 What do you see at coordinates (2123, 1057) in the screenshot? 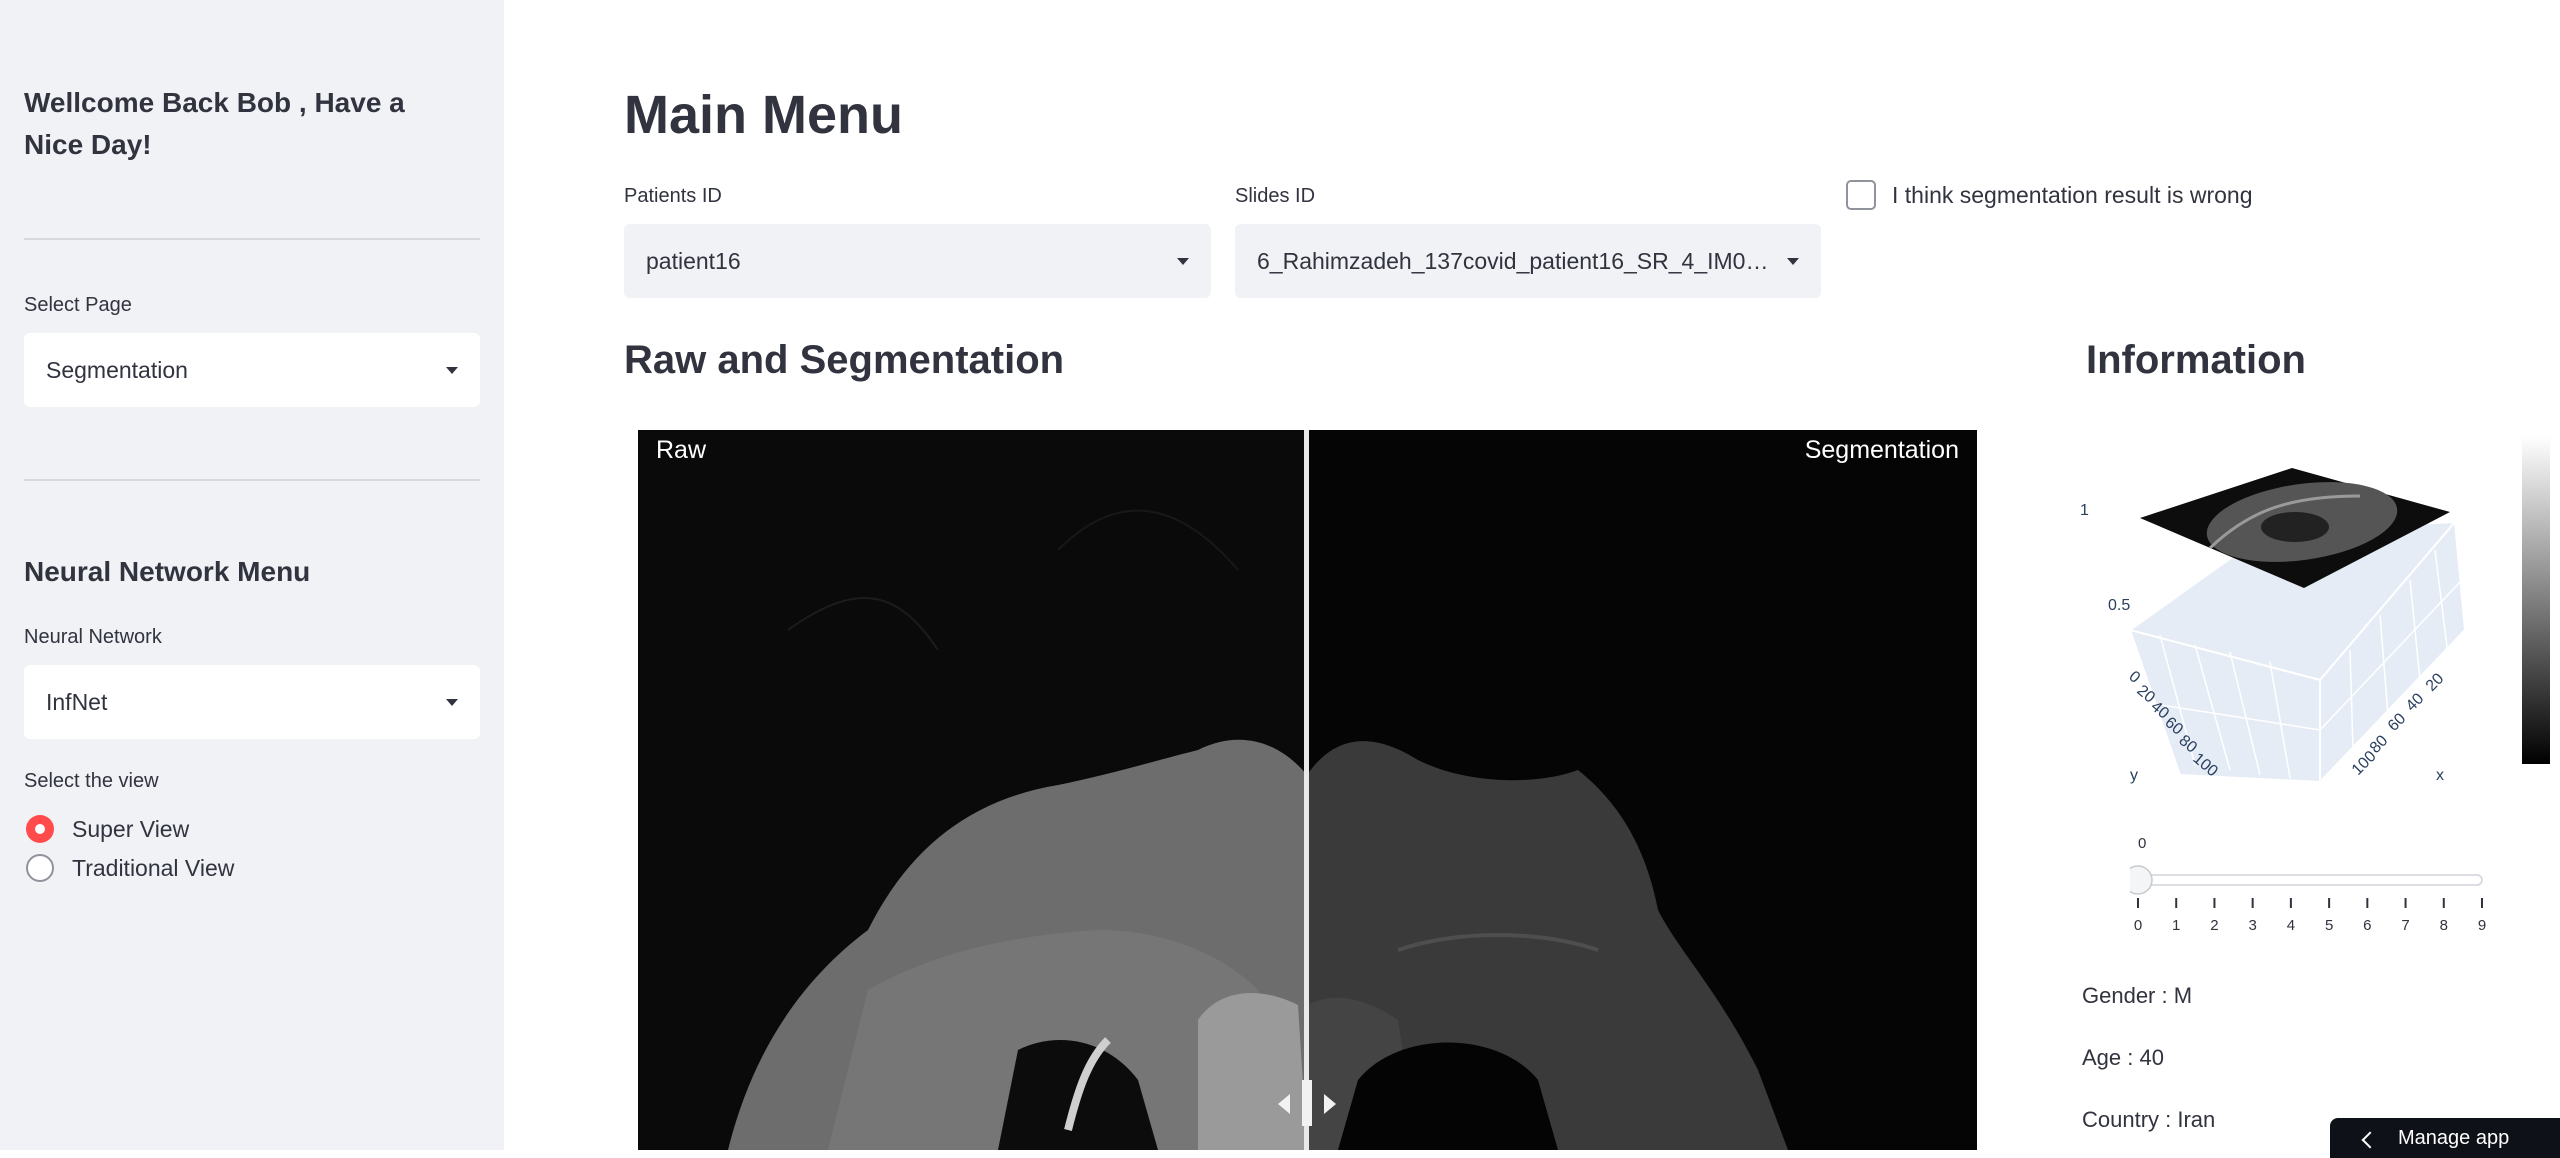
I see `age-info: Age : 40` at bounding box center [2123, 1057].